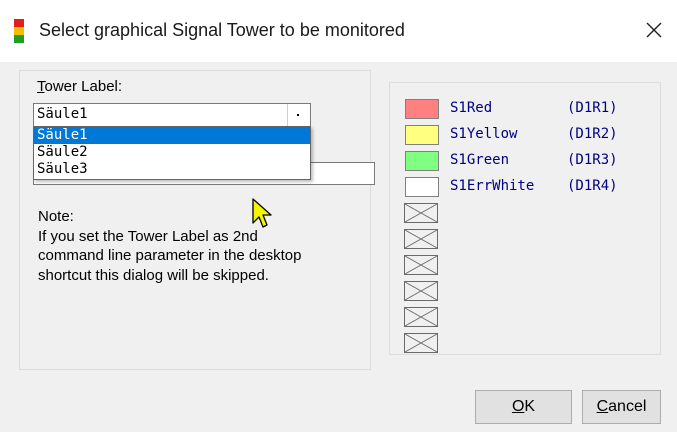  I want to click on tower-label-combobox: Säule1, so click(172, 115).